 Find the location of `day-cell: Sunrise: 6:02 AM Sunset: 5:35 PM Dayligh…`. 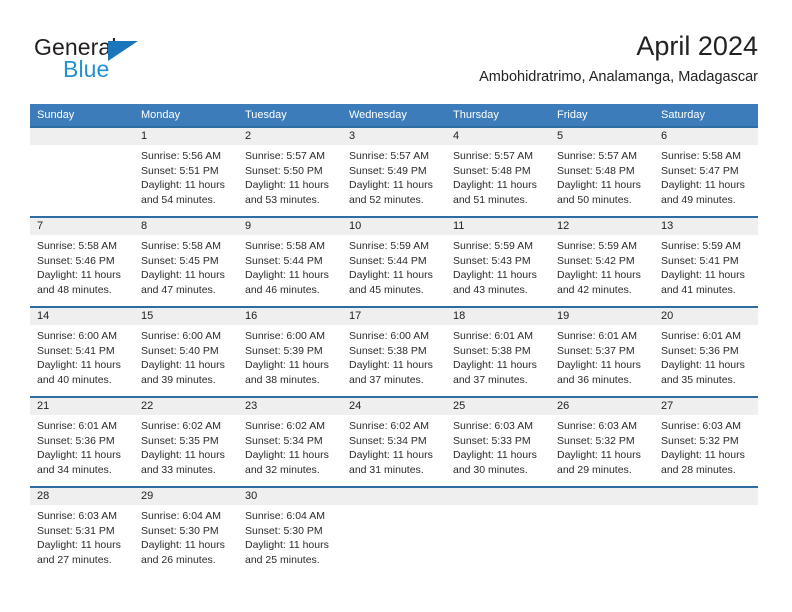

day-cell: Sunrise: 6:02 AM Sunset: 5:35 PM Dayligh… is located at coordinates (186, 450).